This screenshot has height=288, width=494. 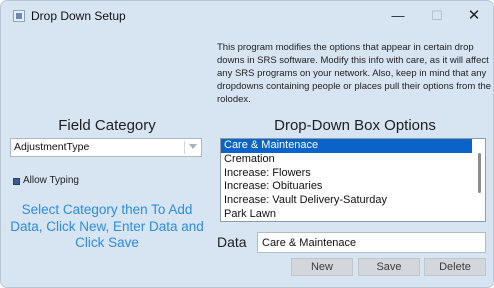 I want to click on data-label: Data, so click(x=232, y=242).